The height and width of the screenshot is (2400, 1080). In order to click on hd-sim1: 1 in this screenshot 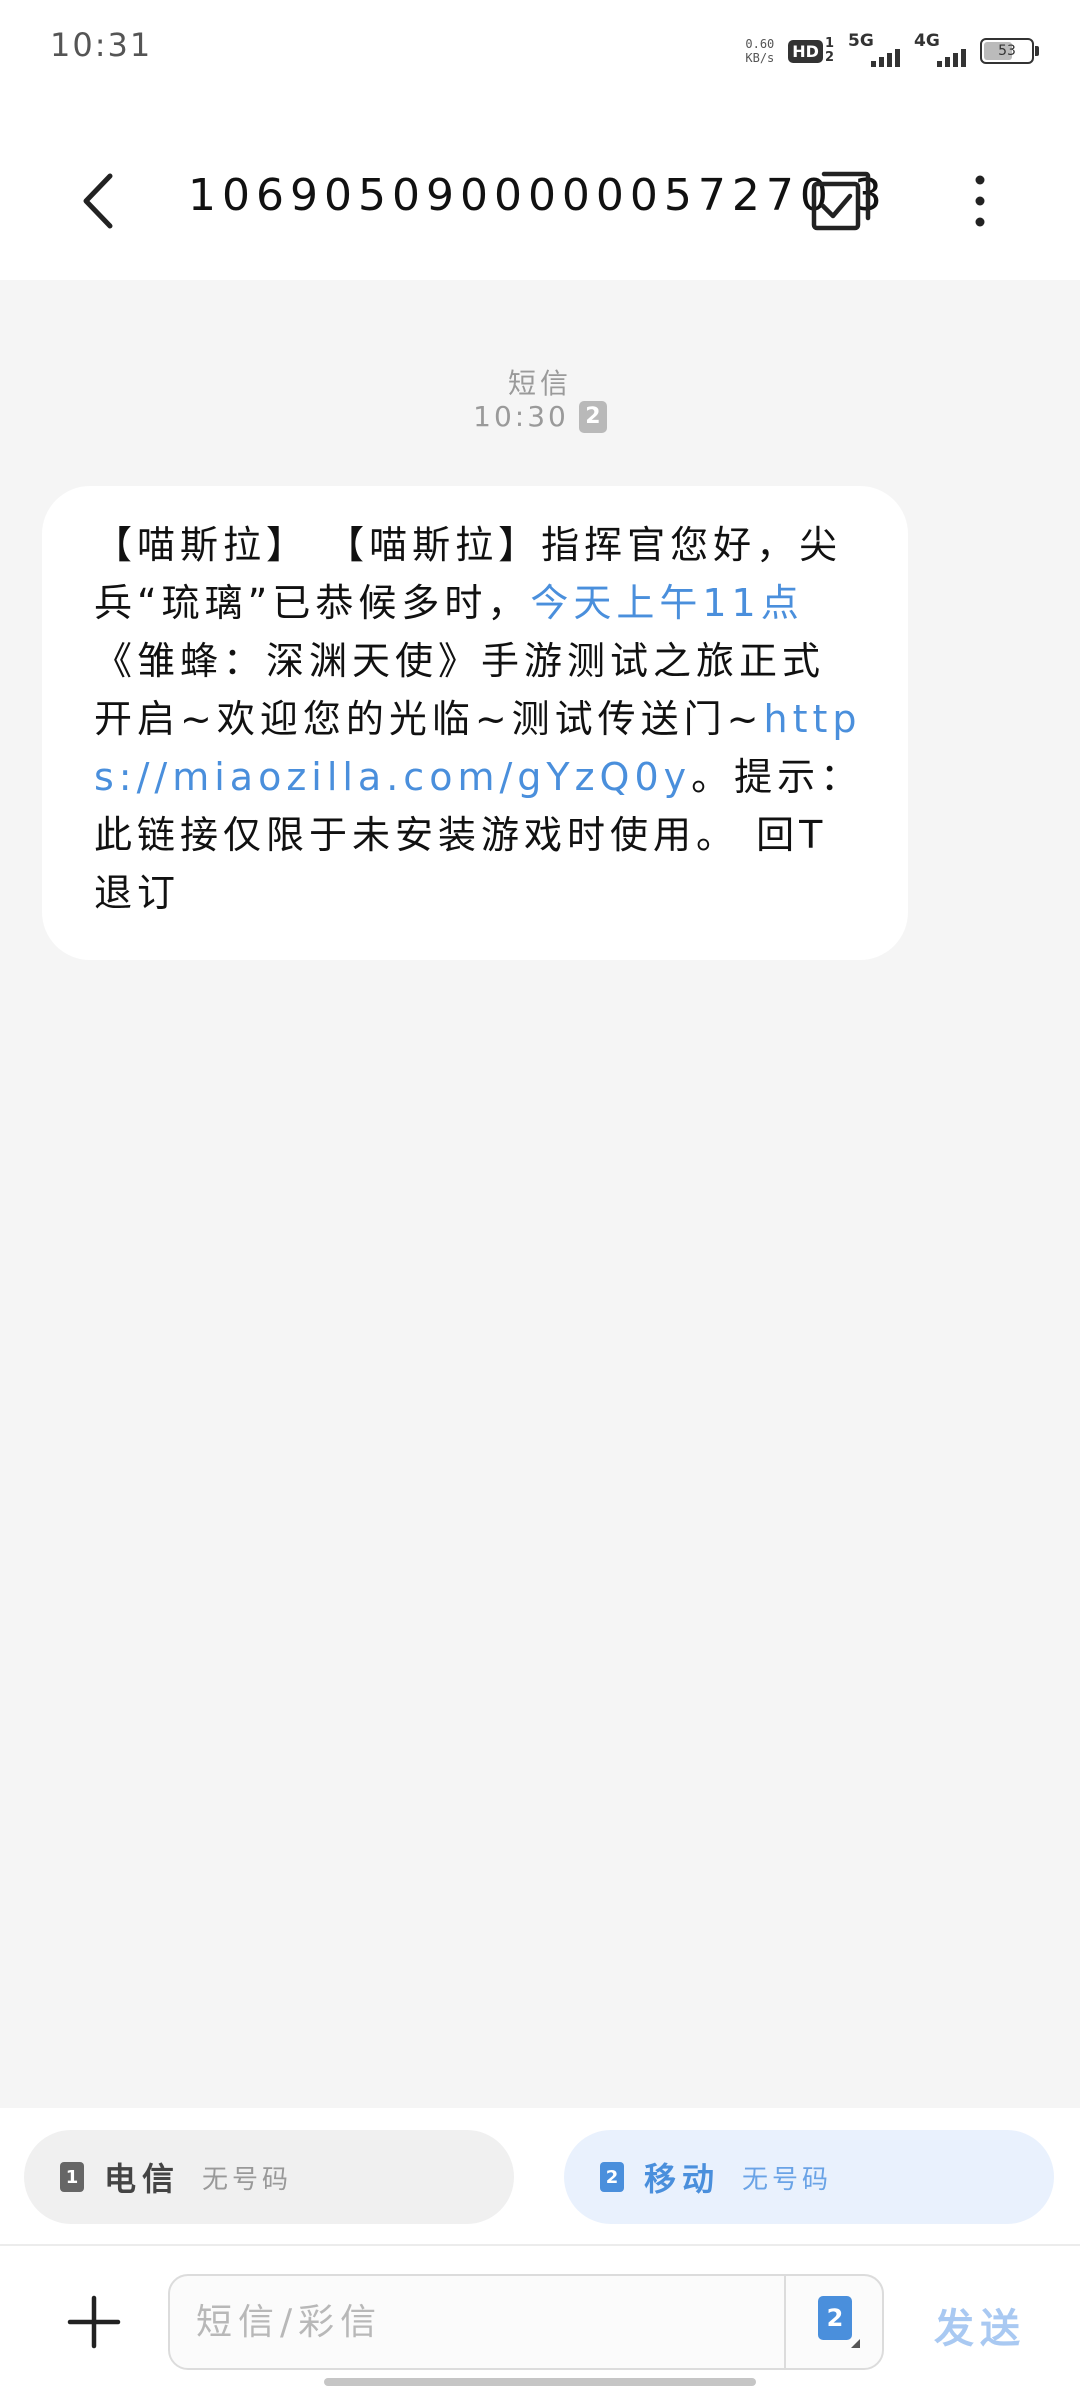, I will do `click(829, 43)`.